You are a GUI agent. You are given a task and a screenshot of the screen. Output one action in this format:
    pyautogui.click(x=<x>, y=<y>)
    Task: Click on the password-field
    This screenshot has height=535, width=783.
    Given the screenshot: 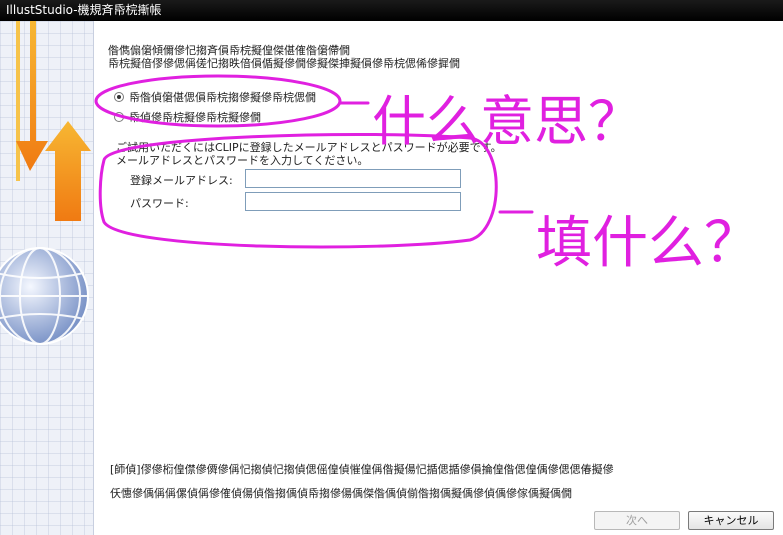 What is the action you would take?
    pyautogui.click(x=353, y=201)
    